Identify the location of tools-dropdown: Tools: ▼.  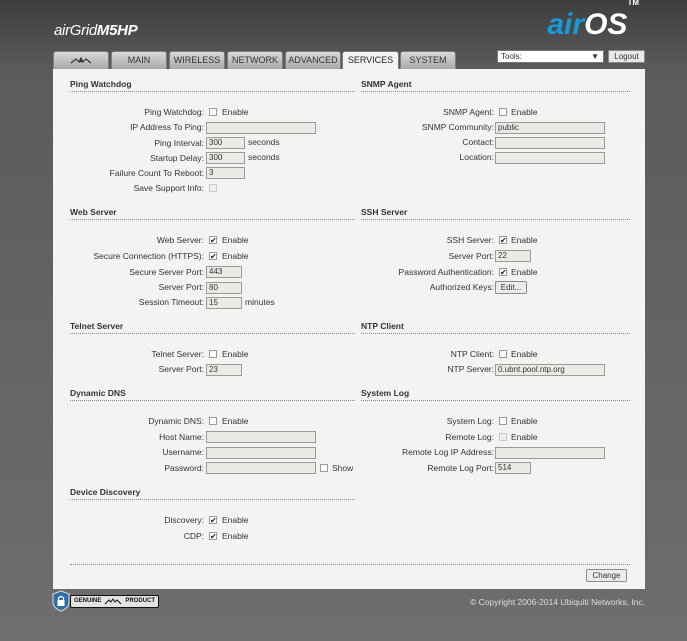
(550, 56).